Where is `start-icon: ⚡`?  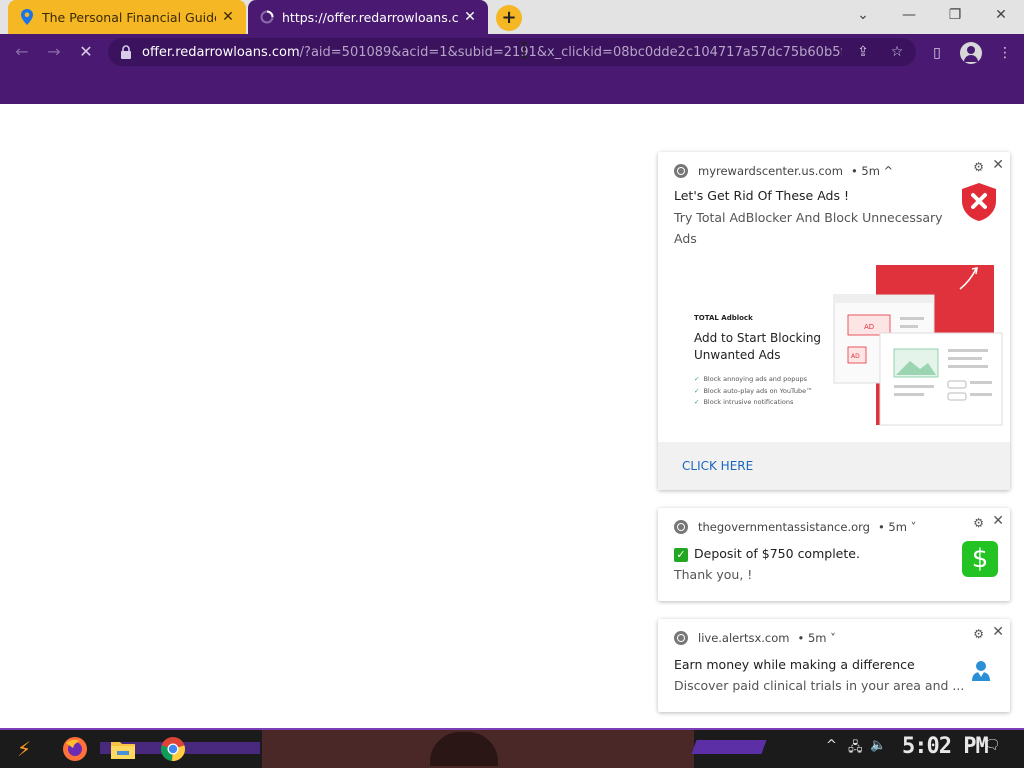
start-icon: ⚡ is located at coordinates (25, 749).